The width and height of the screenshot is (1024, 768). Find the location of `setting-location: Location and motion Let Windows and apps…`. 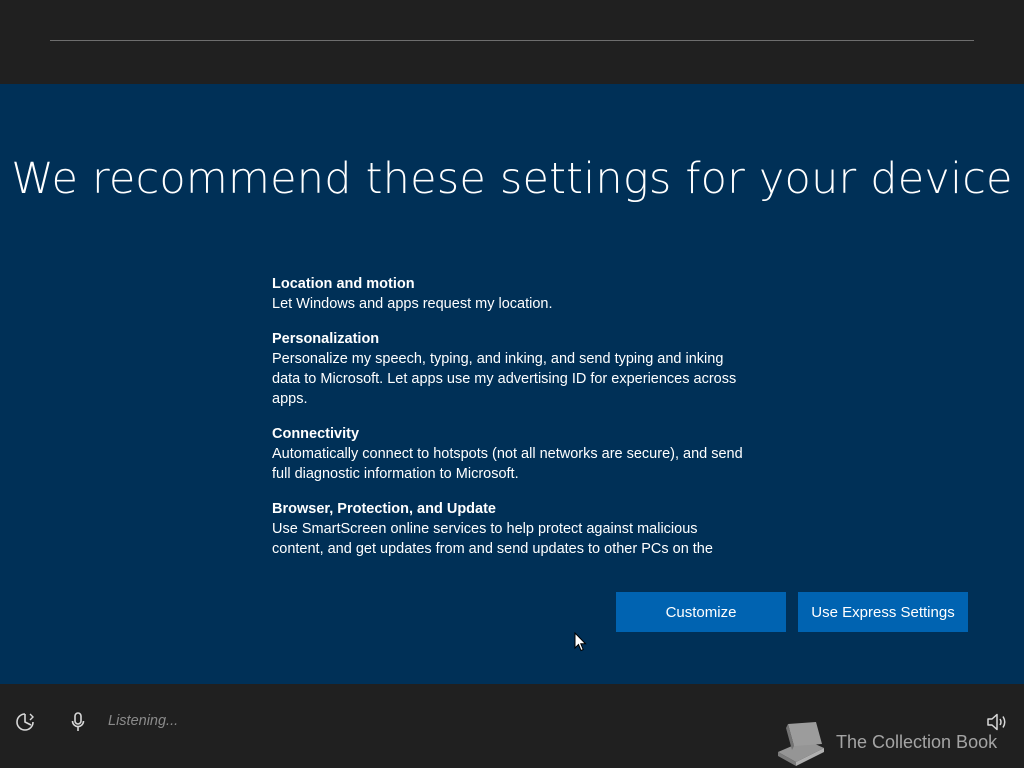

setting-location: Location and motion Let Windows and apps… is located at coordinates (512, 294).